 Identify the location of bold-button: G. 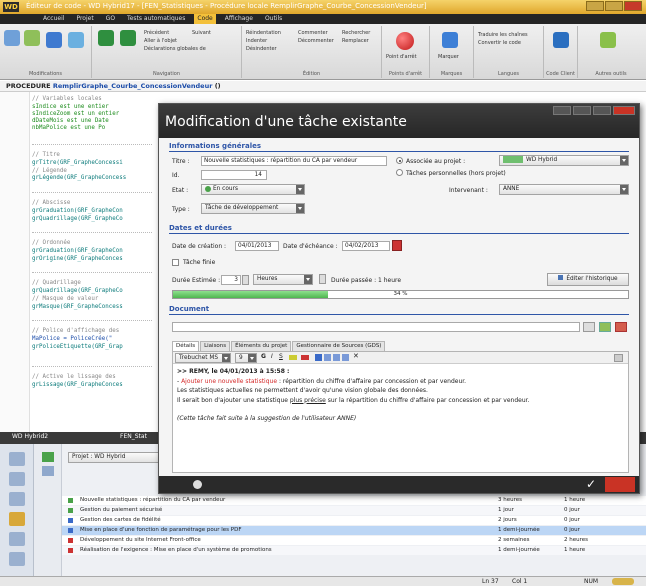
(263, 356).